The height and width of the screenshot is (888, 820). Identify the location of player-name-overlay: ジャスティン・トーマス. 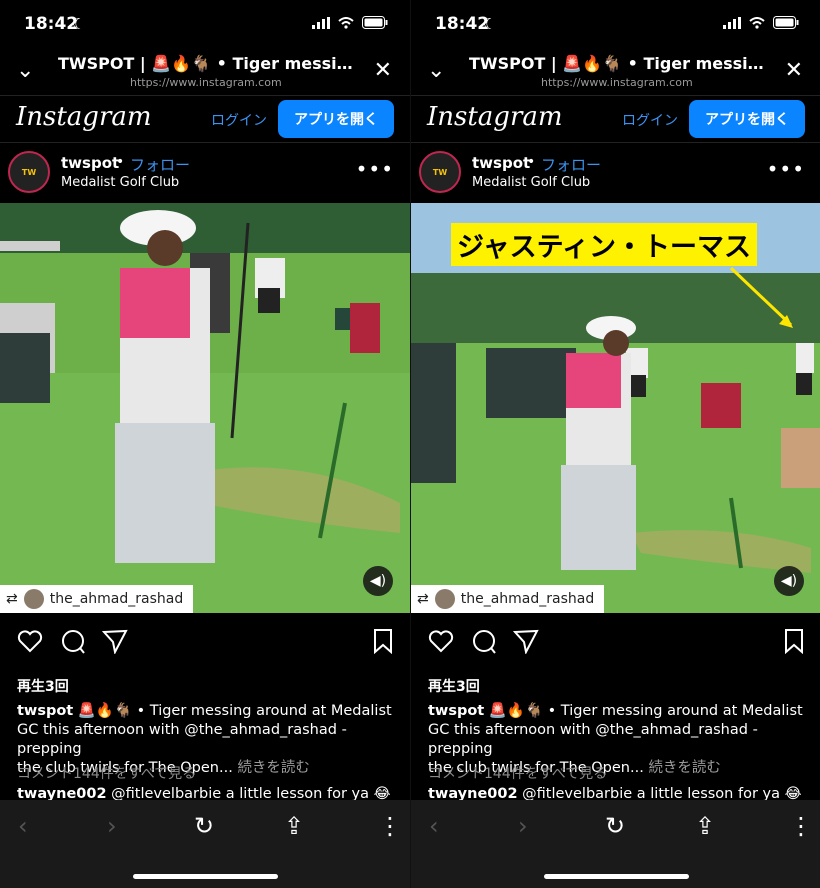
(604, 244).